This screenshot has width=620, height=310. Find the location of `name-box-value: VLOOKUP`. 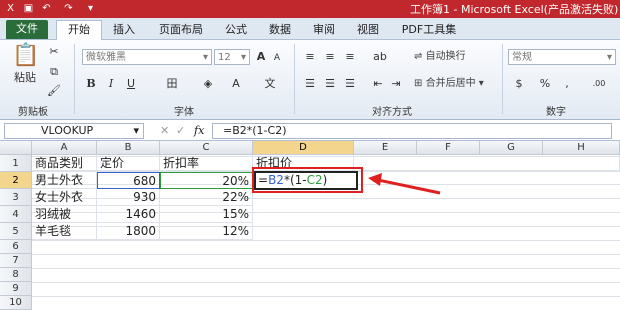

name-box-value: VLOOKUP is located at coordinates (67, 130).